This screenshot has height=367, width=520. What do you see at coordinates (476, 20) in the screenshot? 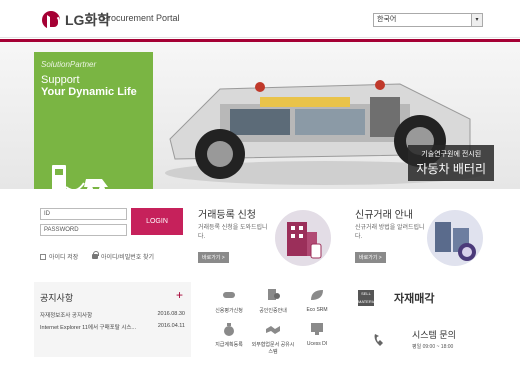
I see `chevron-down-icon: ▾` at bounding box center [476, 20].